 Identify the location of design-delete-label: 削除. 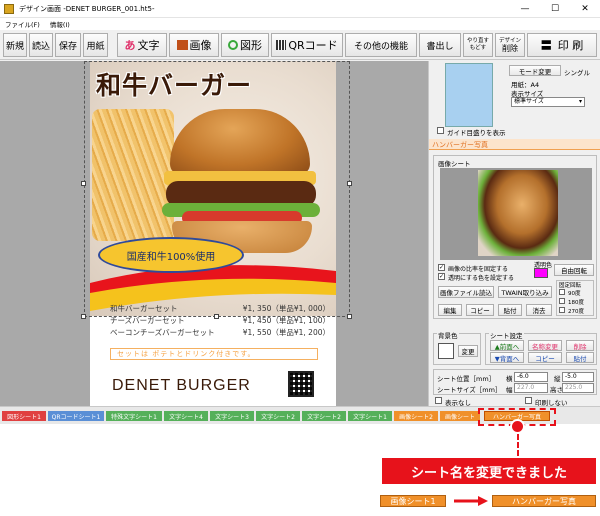
(510, 48).